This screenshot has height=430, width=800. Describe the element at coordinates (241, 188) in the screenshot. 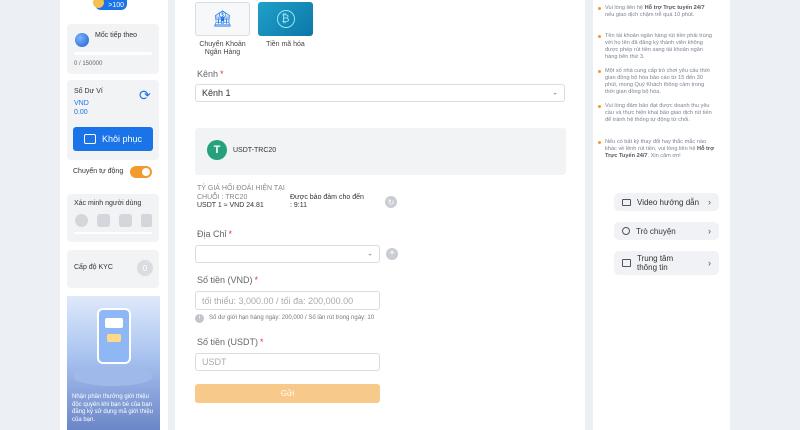

I see `rate-title: TỶ GIÁ HỐI ĐOÁI HIỆN TẠI` at that location.